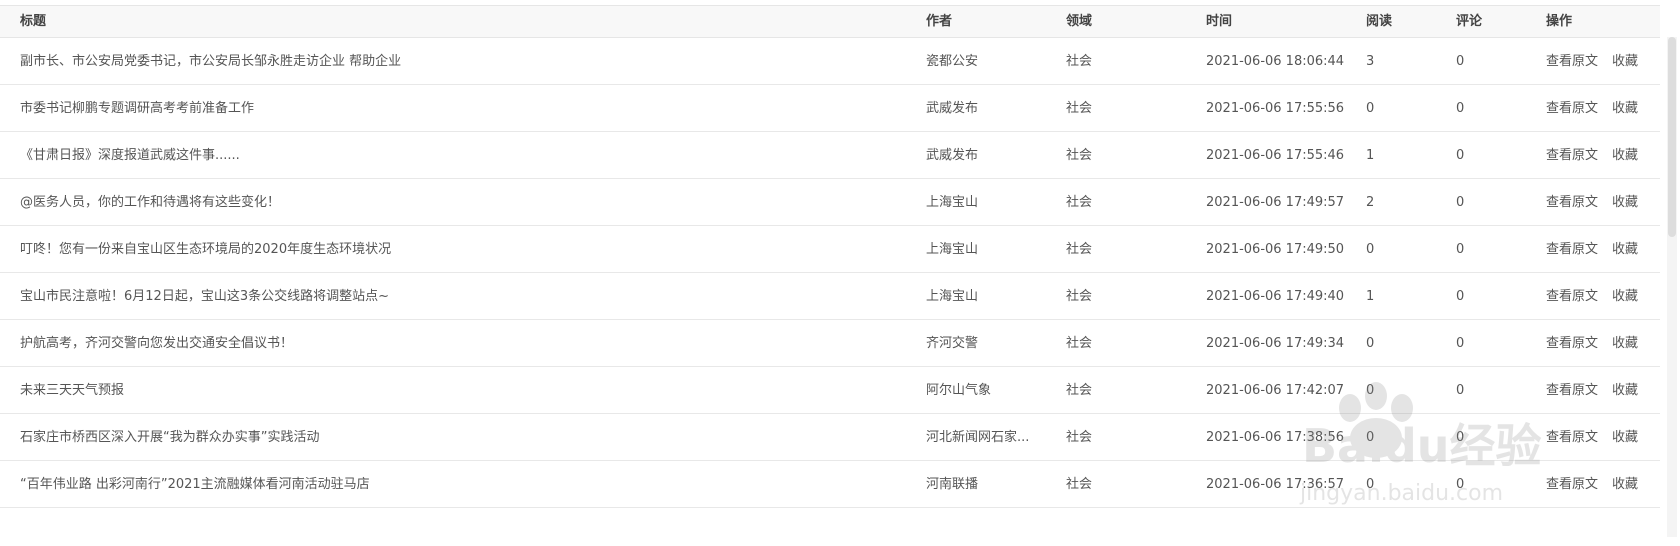 This screenshot has width=1680, height=546. What do you see at coordinates (460, 249) in the screenshot?
I see `row-title: 叮咚！您有一份来自宝山区生态环境局的2020年度生态环境状况` at bounding box center [460, 249].